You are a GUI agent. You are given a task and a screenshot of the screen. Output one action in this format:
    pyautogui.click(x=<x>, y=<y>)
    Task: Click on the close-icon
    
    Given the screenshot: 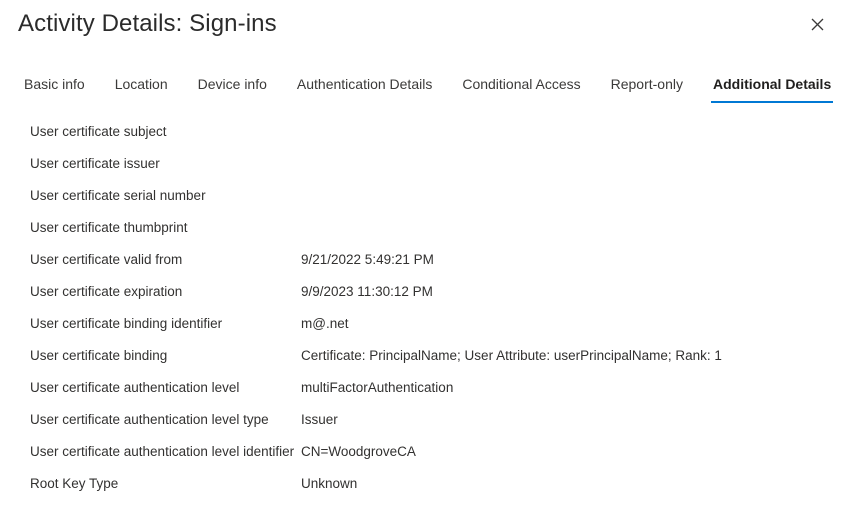 What is the action you would take?
    pyautogui.click(x=817, y=24)
    